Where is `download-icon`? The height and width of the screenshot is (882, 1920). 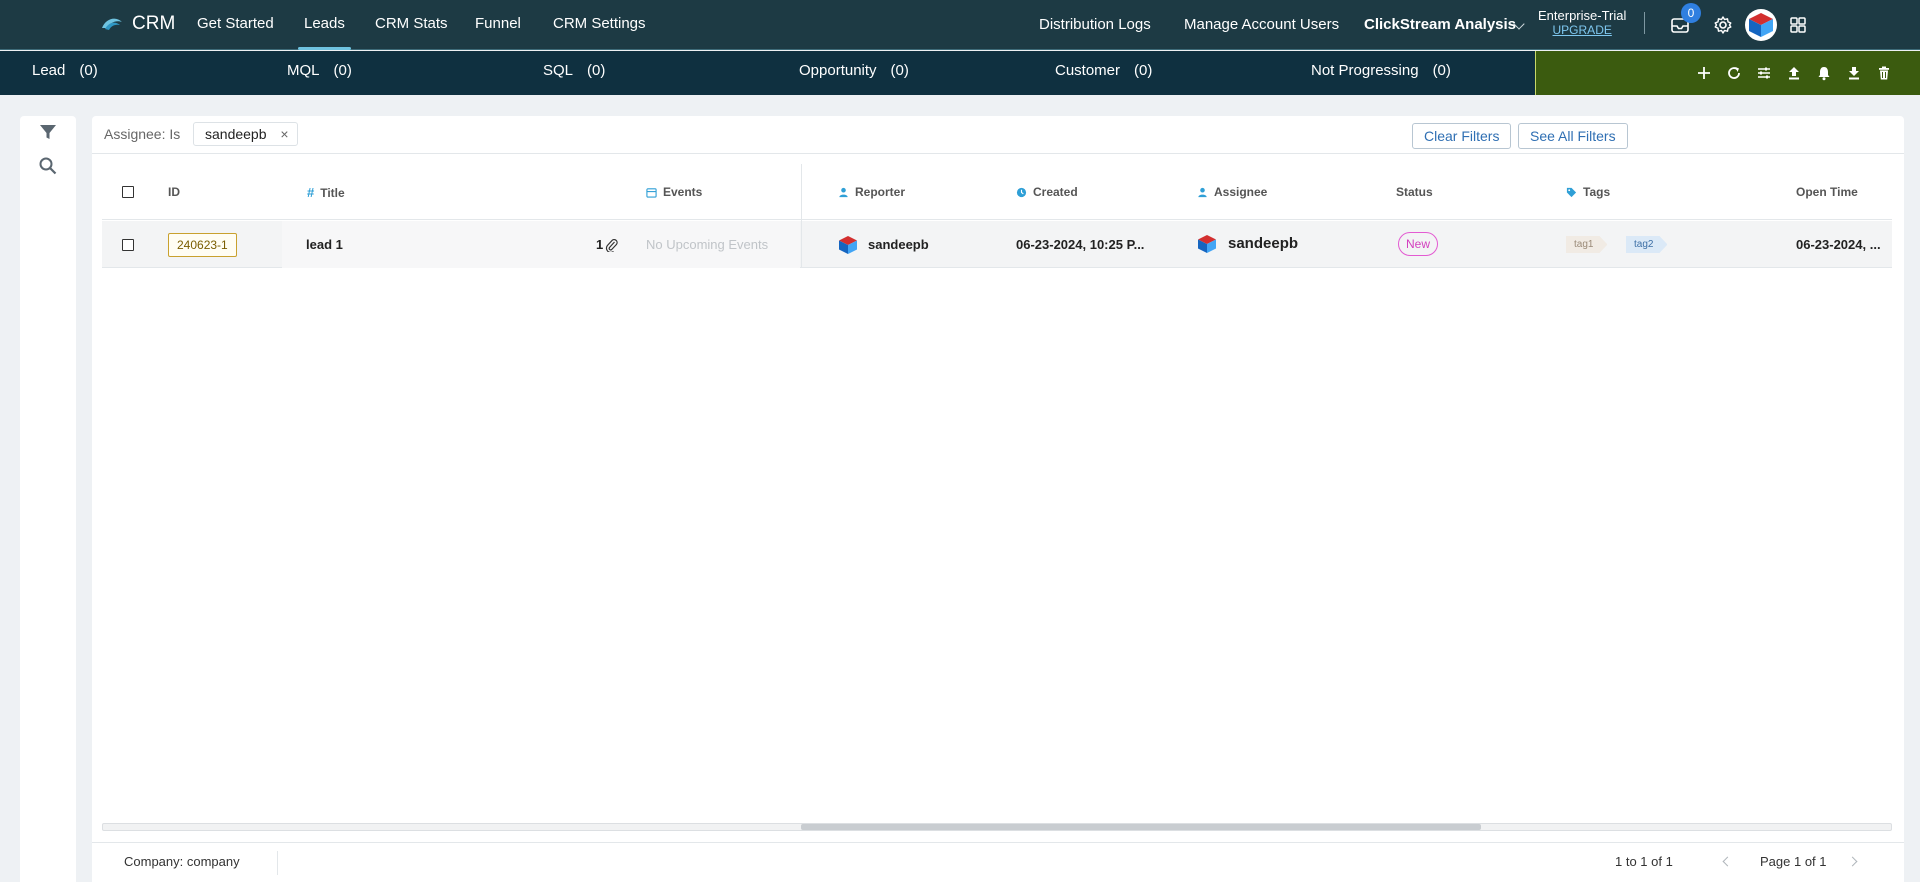
download-icon is located at coordinates (1854, 73).